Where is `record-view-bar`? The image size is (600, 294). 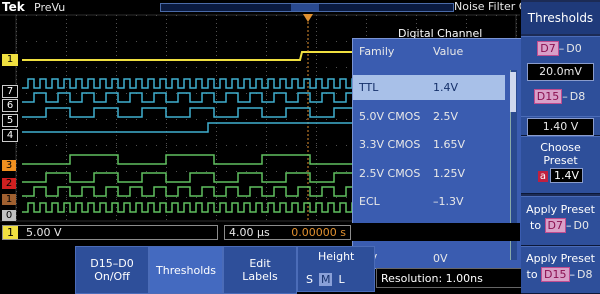 record-view-bar is located at coordinates (307, 7).